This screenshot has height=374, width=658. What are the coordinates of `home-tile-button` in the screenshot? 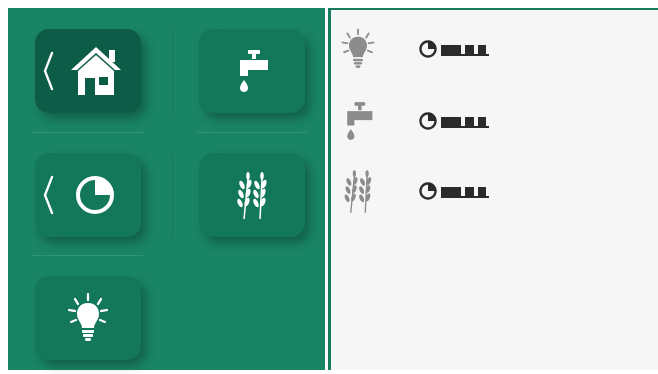 It's located at (88, 71).